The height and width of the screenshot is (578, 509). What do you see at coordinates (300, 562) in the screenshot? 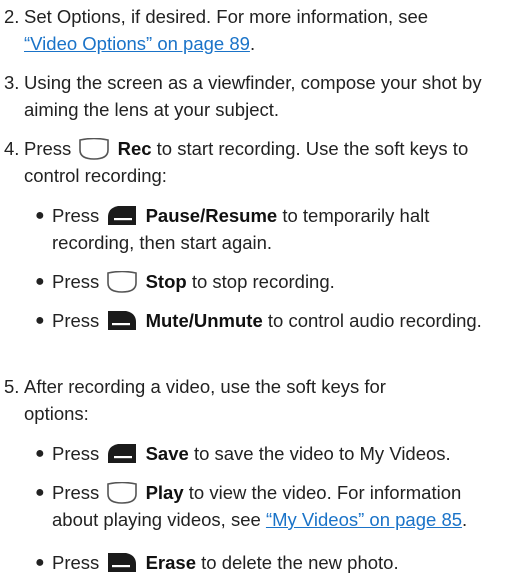
I see `item-text: to delete the new photo.` at bounding box center [300, 562].